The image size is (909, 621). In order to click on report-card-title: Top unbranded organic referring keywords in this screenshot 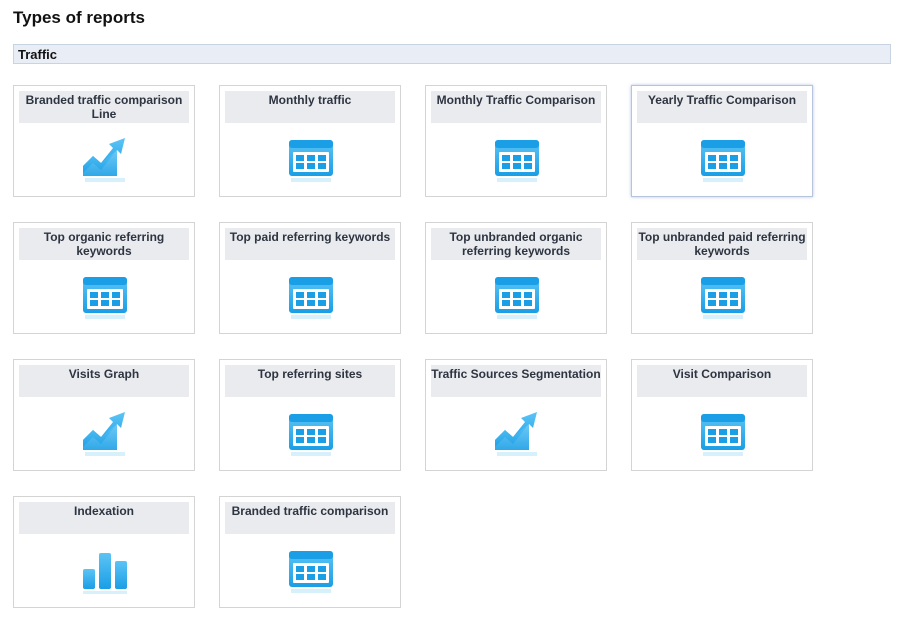, I will do `click(516, 244)`.